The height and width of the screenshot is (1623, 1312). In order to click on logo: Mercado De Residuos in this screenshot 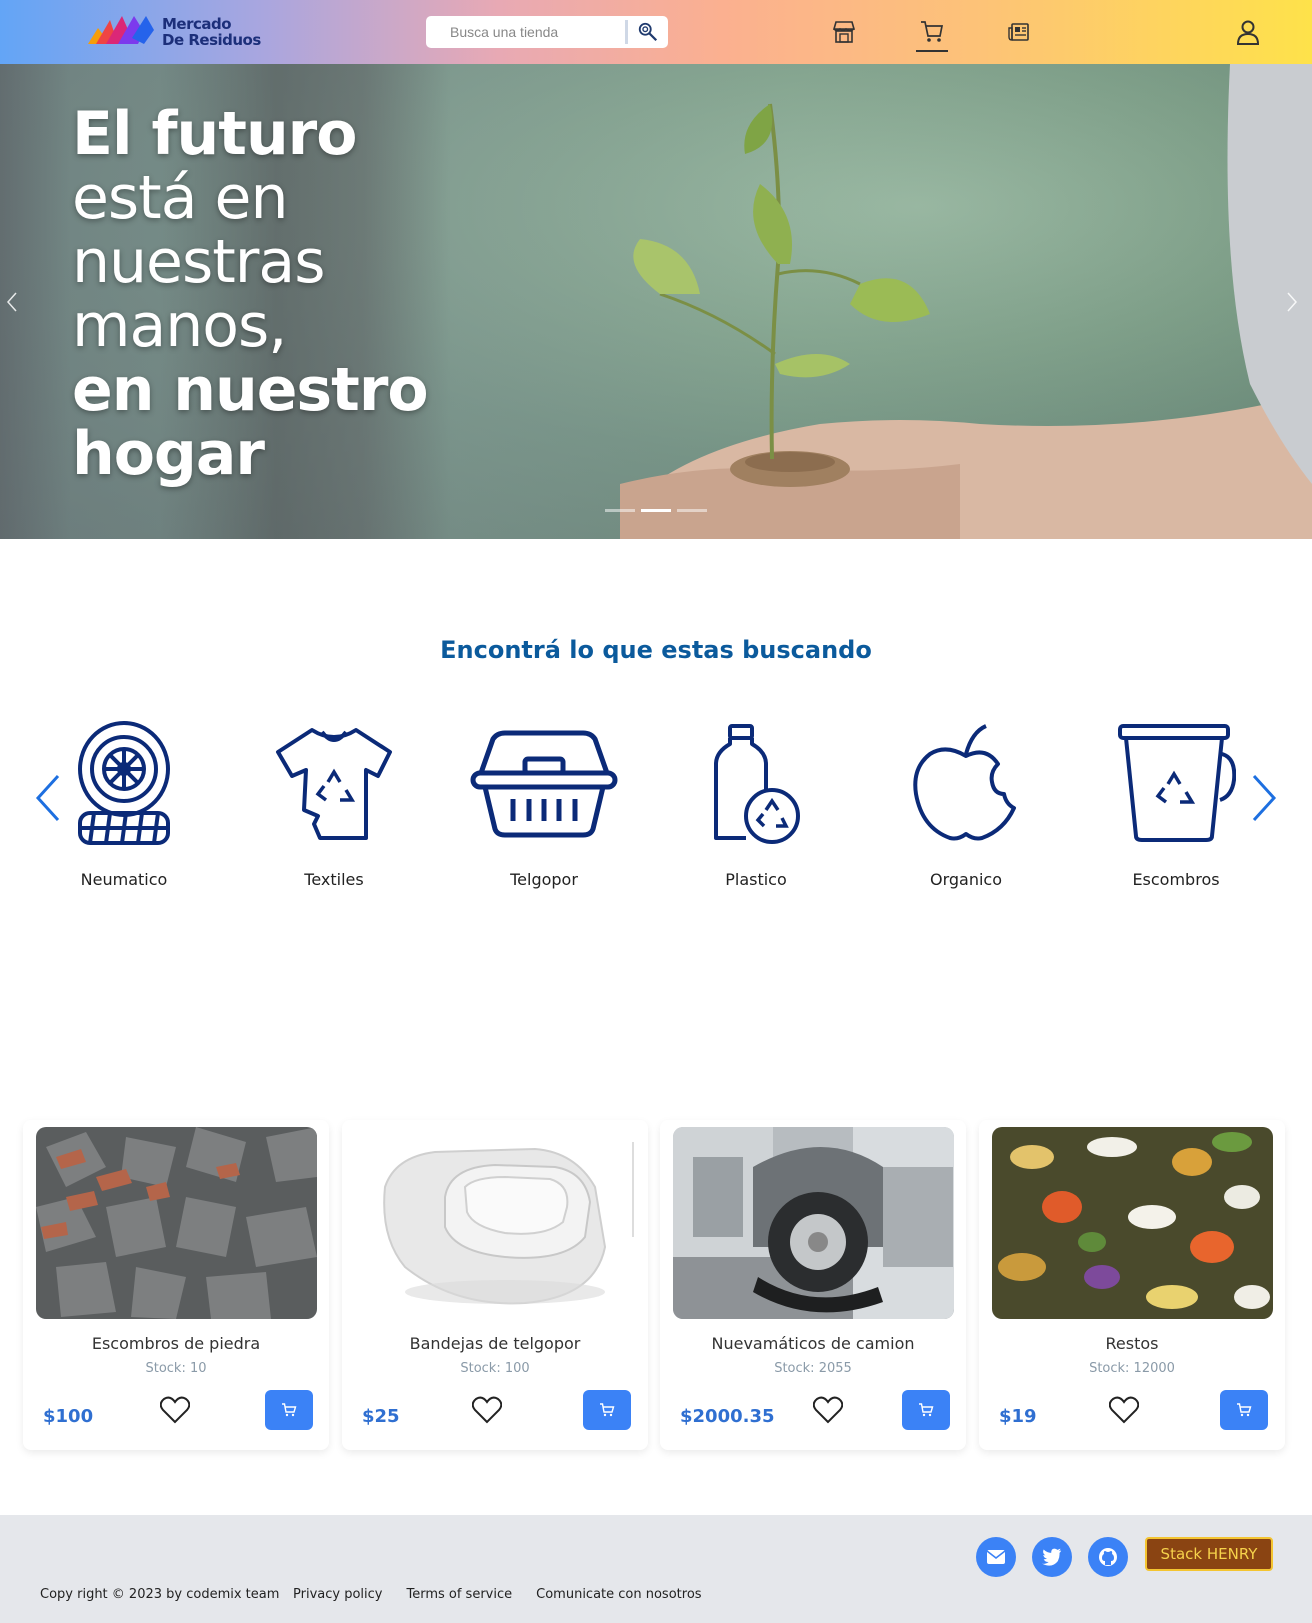, I will do `click(175, 32)`.